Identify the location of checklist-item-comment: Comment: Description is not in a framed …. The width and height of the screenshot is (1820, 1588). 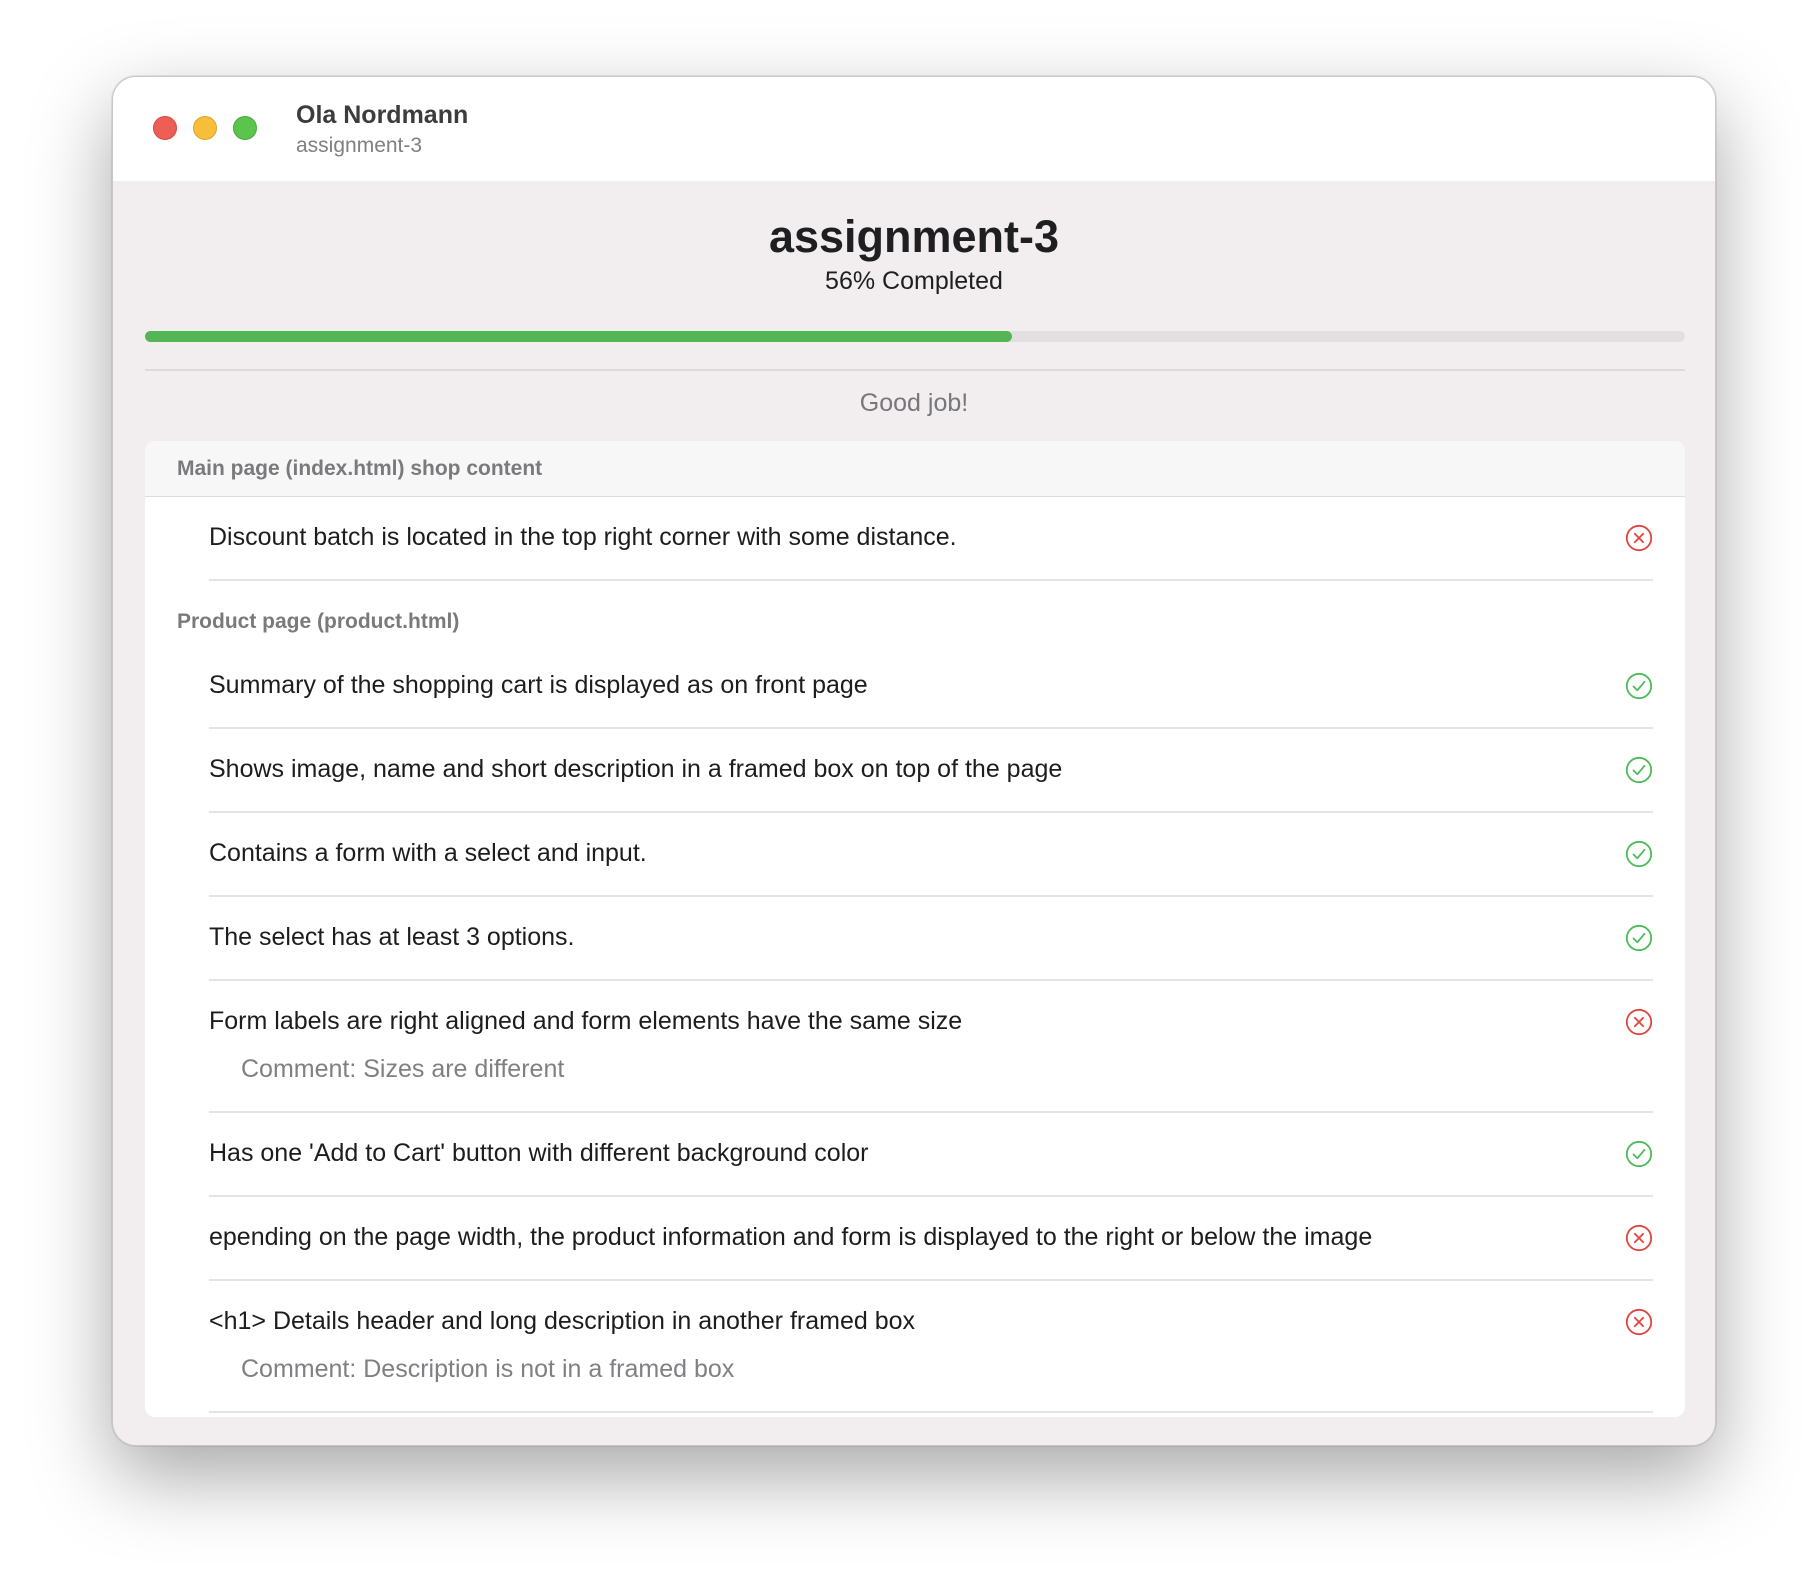
(488, 1369).